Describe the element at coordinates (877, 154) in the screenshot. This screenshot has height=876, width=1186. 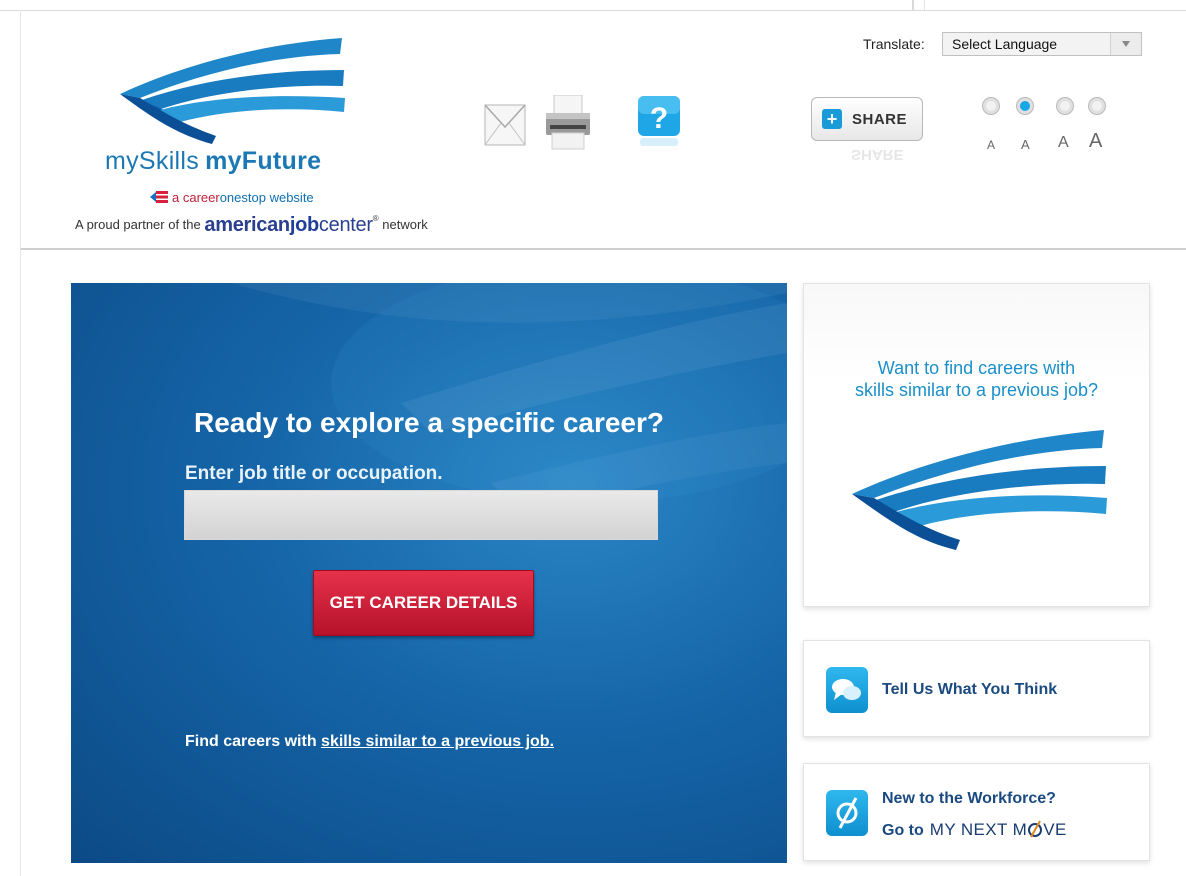
I see `share-reflection-text: SHARE` at that location.